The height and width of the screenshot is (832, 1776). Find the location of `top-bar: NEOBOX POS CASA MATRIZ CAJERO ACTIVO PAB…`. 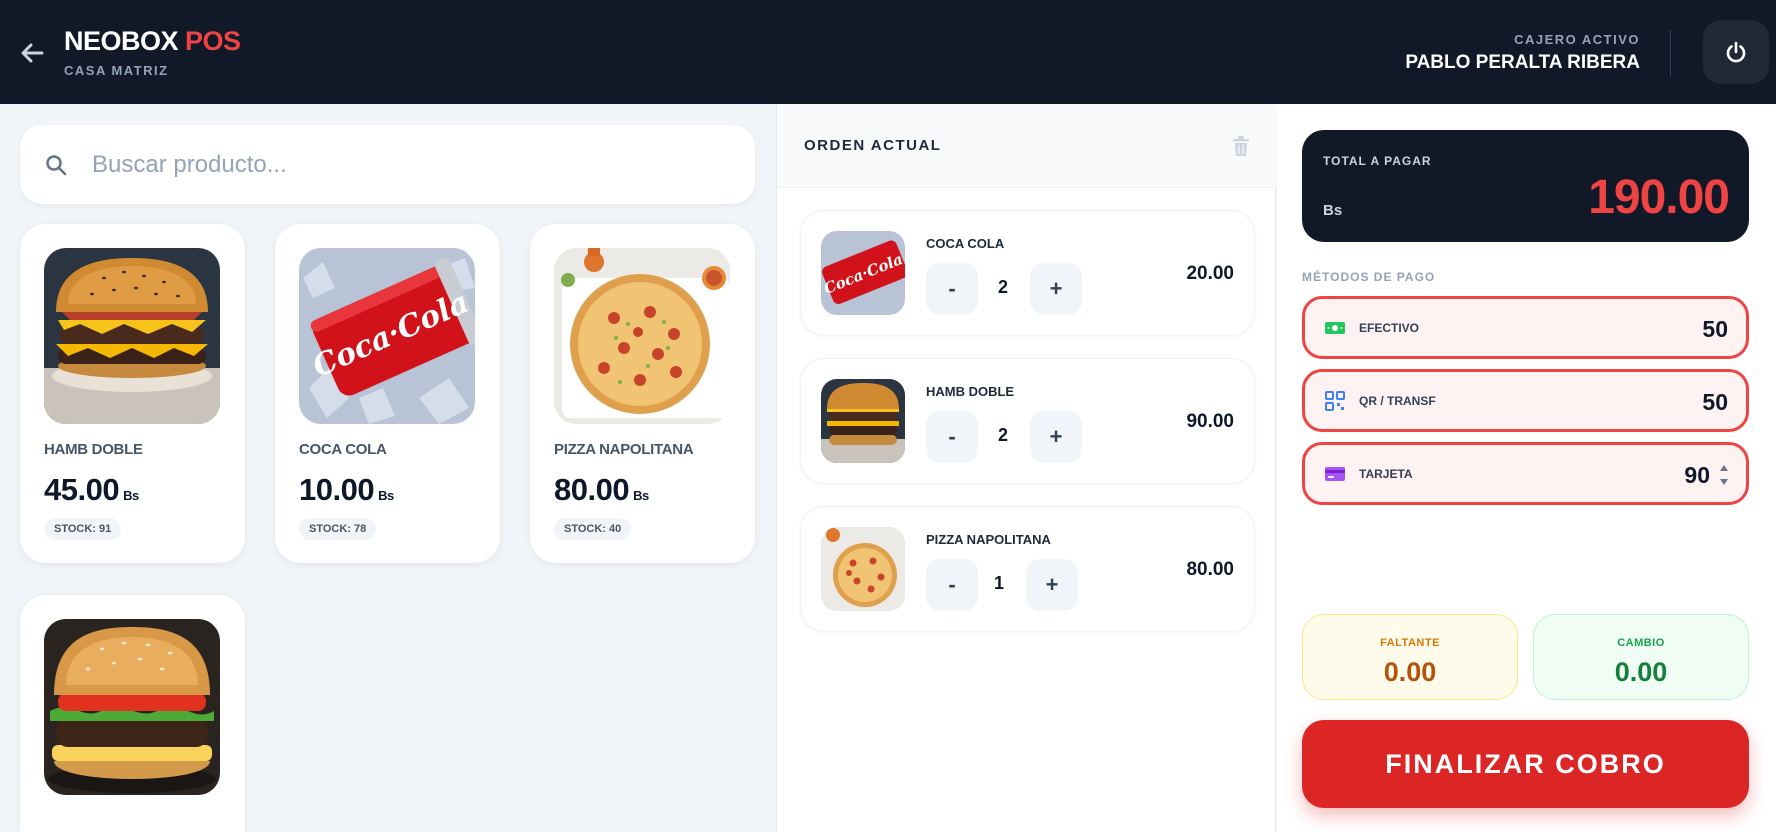

top-bar: NEOBOX POS CASA MATRIZ CAJERO ACTIVO PAB… is located at coordinates (888, 52).